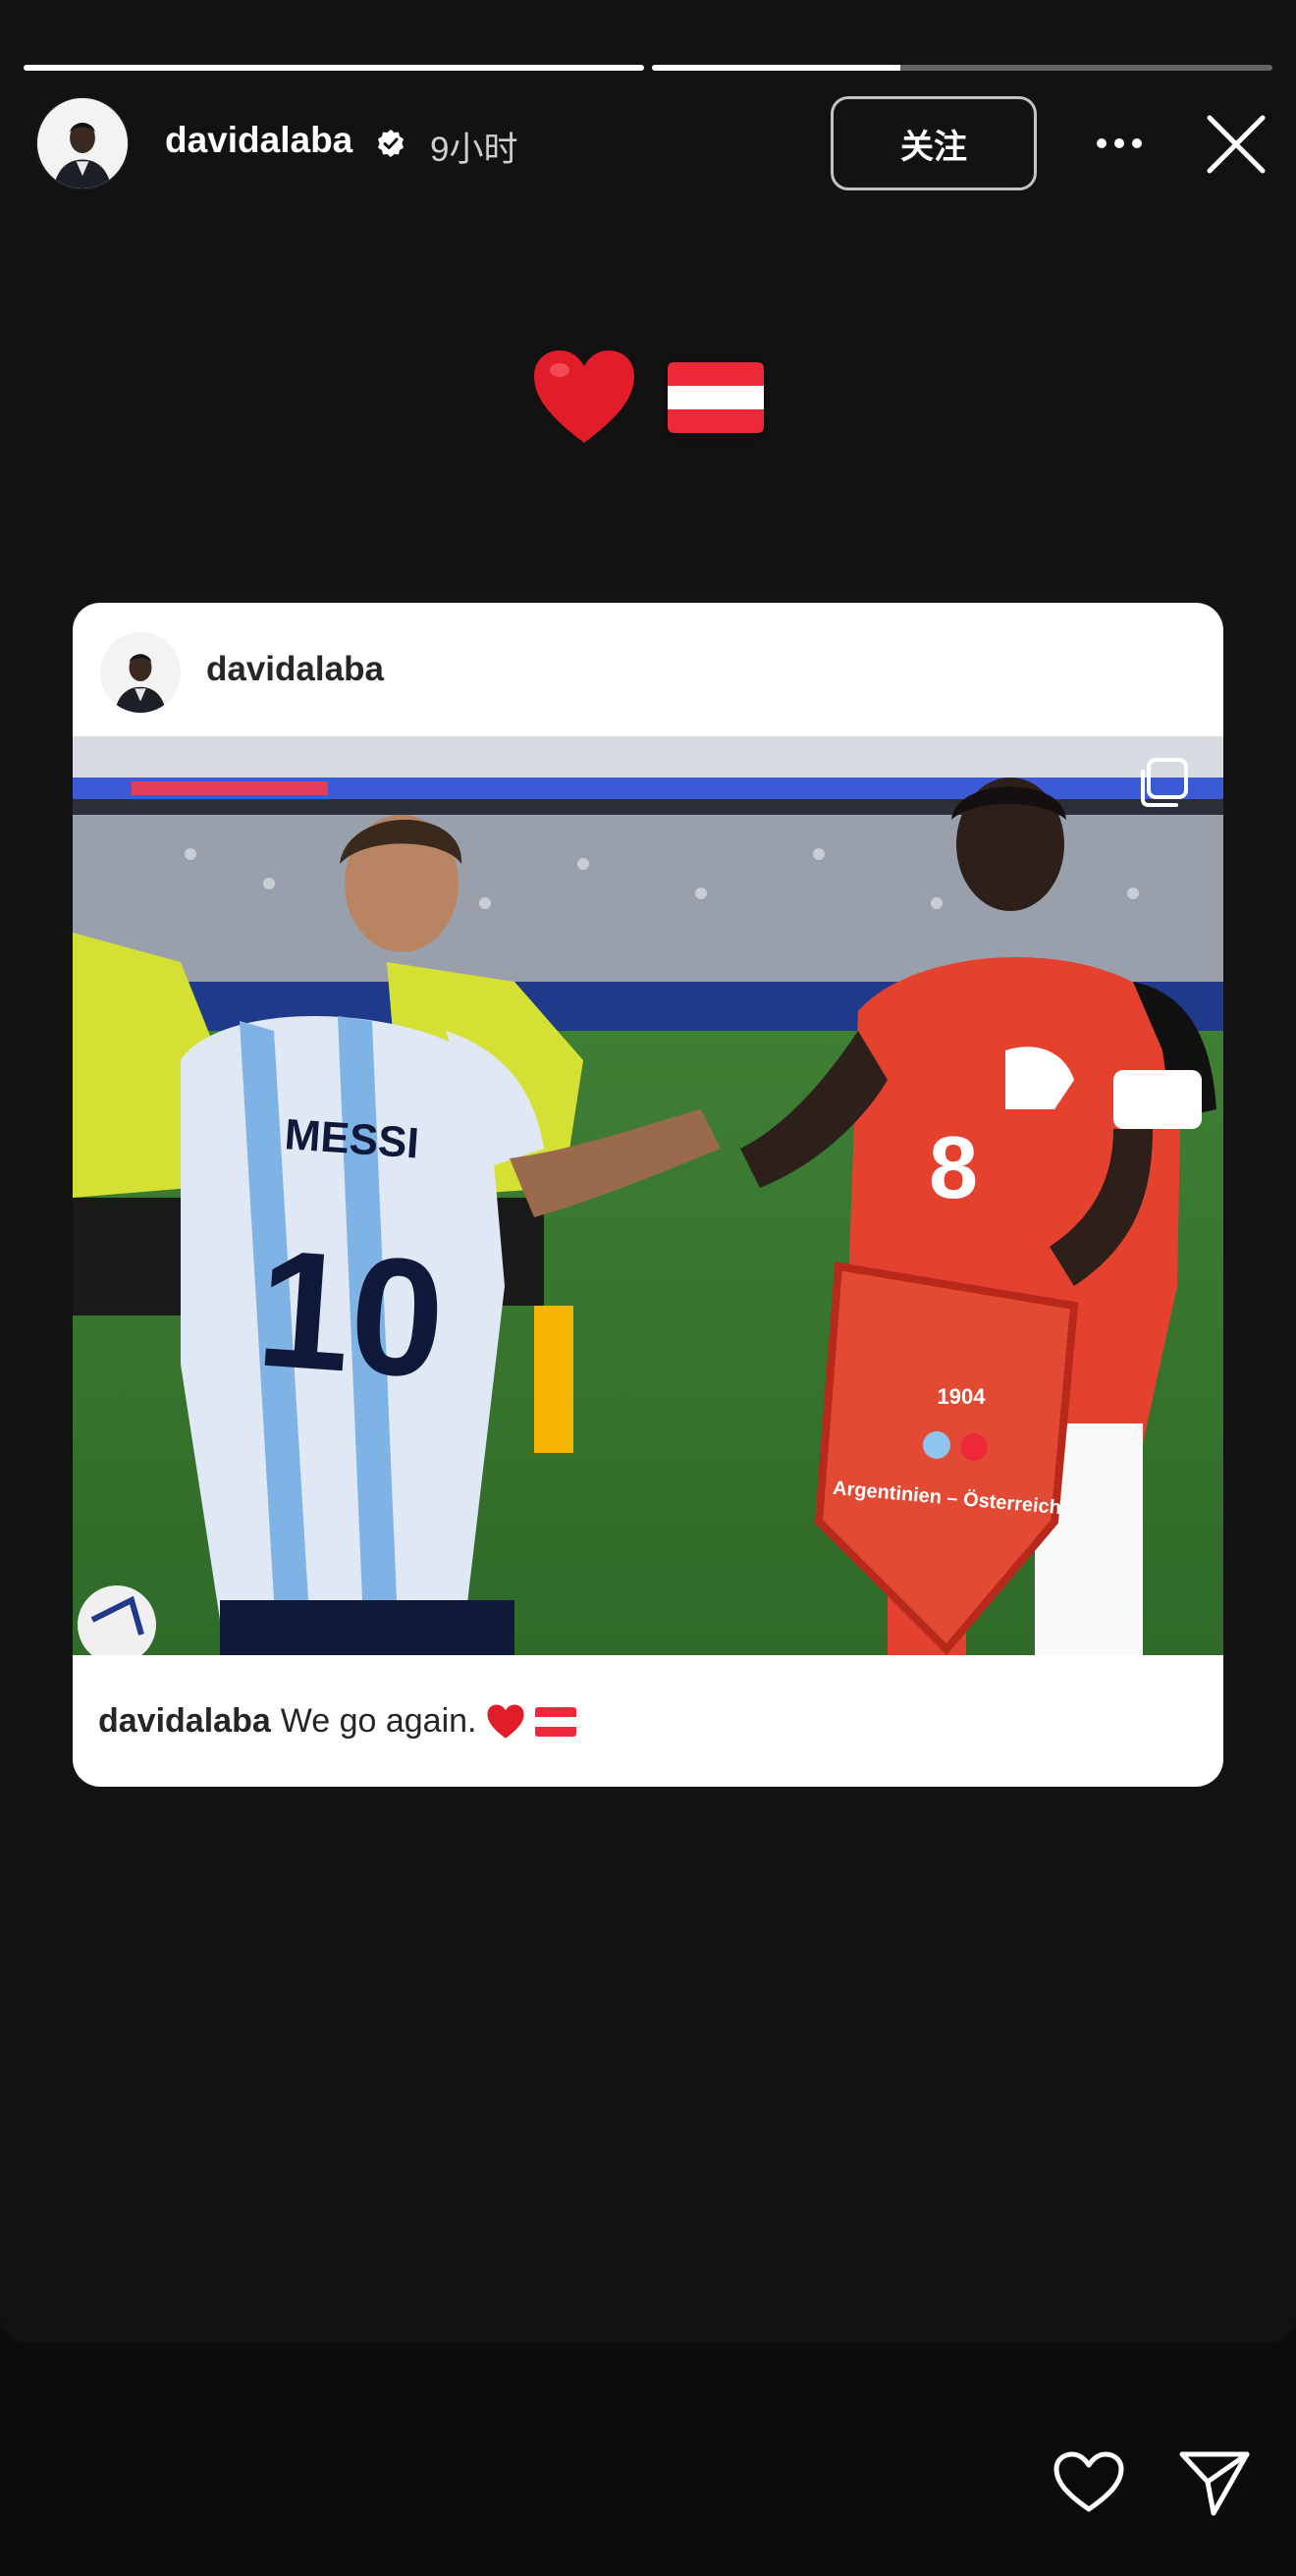 The width and height of the screenshot is (1296, 2576). I want to click on post-avatar, so click(141, 672).